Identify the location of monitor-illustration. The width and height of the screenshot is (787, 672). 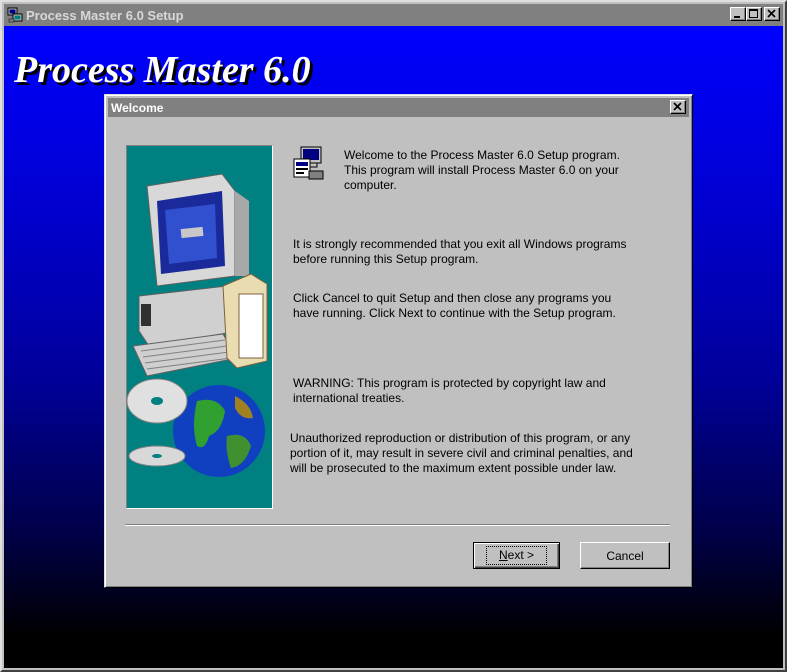
(197, 230).